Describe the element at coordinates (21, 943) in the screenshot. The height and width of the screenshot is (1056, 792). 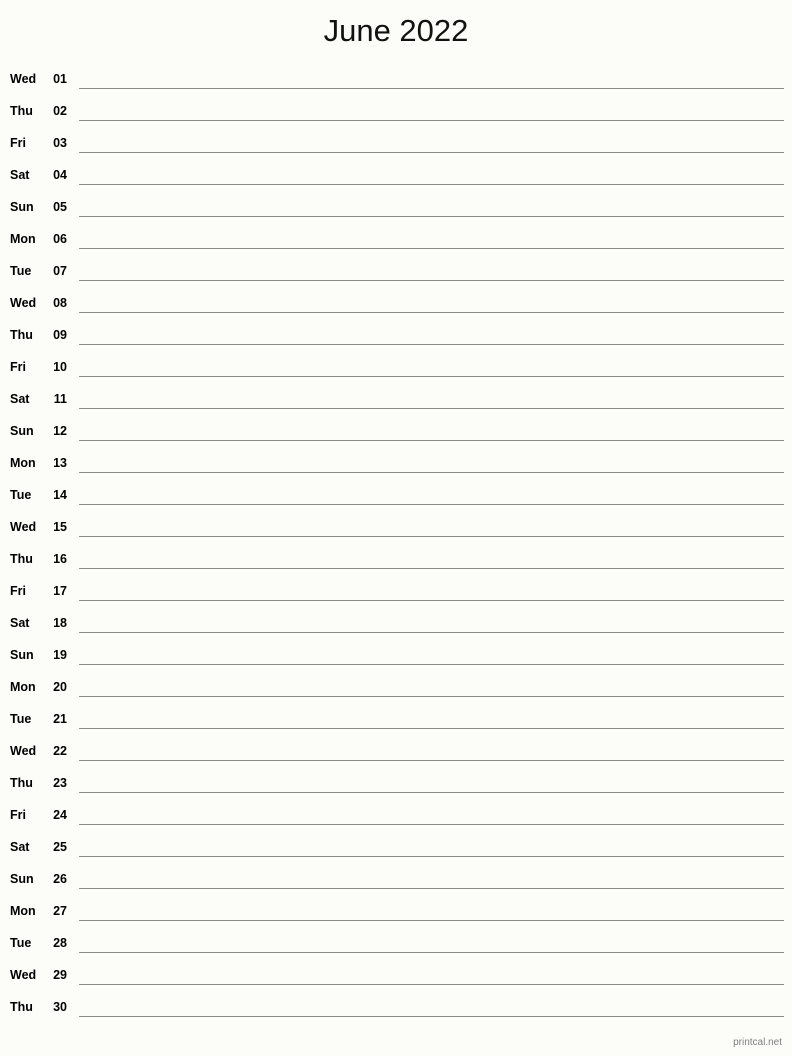
I see `day-weekday-label: Tue` at that location.